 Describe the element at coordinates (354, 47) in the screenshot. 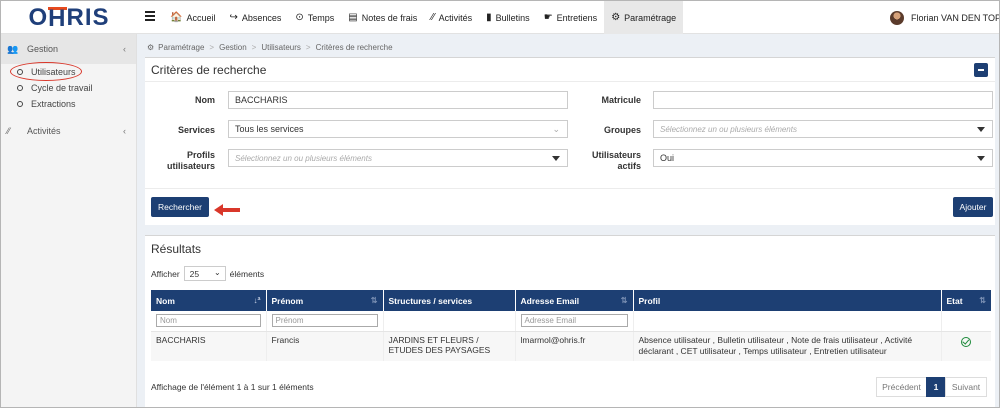

I see `breadcrumb-criteres: Critères de recherche` at that location.